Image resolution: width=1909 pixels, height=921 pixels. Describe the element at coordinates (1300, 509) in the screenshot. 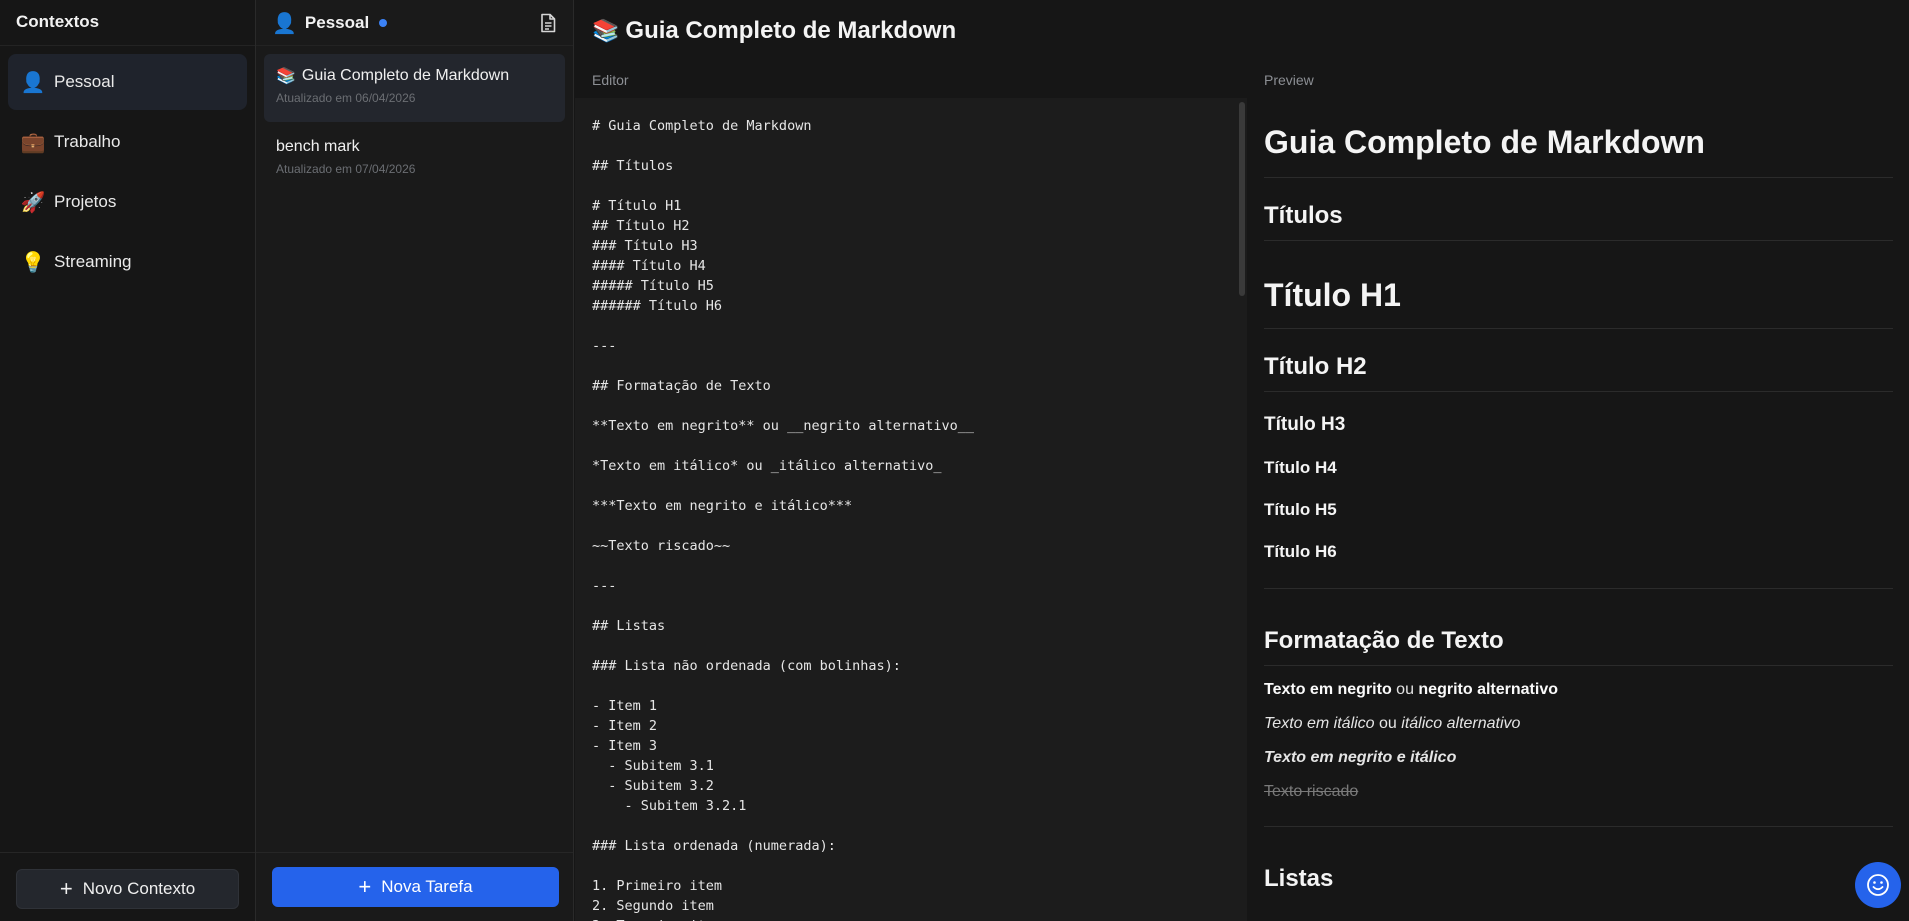

I see `preview-titulo-h5: Título H5` at that location.